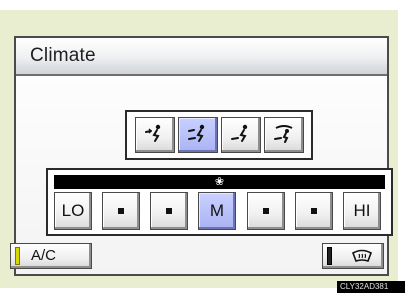 Image resolution: width=405 pixels, height=293 pixels. I want to click on image-code: CLY32AD381, so click(371, 287).